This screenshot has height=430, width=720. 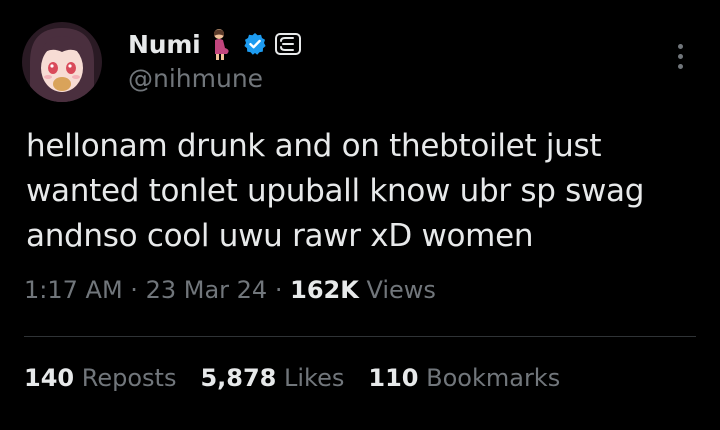 What do you see at coordinates (73, 290) in the screenshot?
I see `tweet-time: 1:17 AM` at bounding box center [73, 290].